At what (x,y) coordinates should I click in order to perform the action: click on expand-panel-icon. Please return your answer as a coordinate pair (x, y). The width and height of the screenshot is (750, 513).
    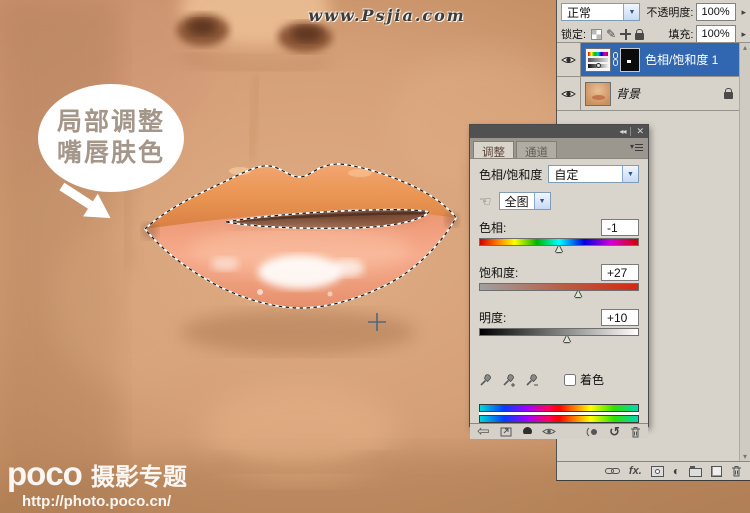
    Looking at the image, I should click on (506, 431).